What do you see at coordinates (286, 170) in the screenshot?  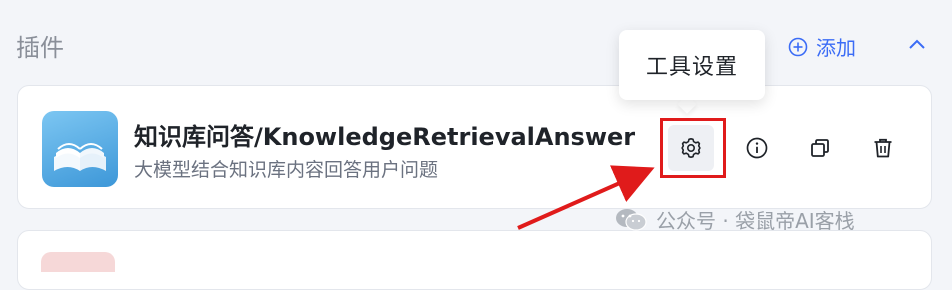 I see `plugin-description: 大模型结合知识库内容回答用户问题` at bounding box center [286, 170].